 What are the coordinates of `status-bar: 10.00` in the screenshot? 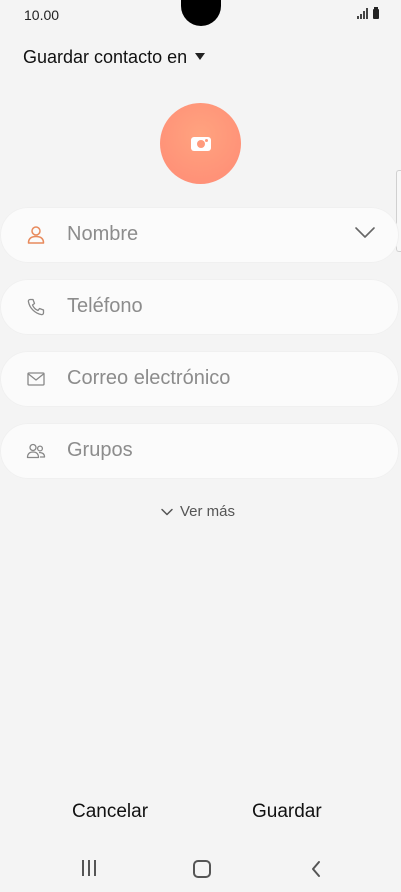 It's located at (200, 15).